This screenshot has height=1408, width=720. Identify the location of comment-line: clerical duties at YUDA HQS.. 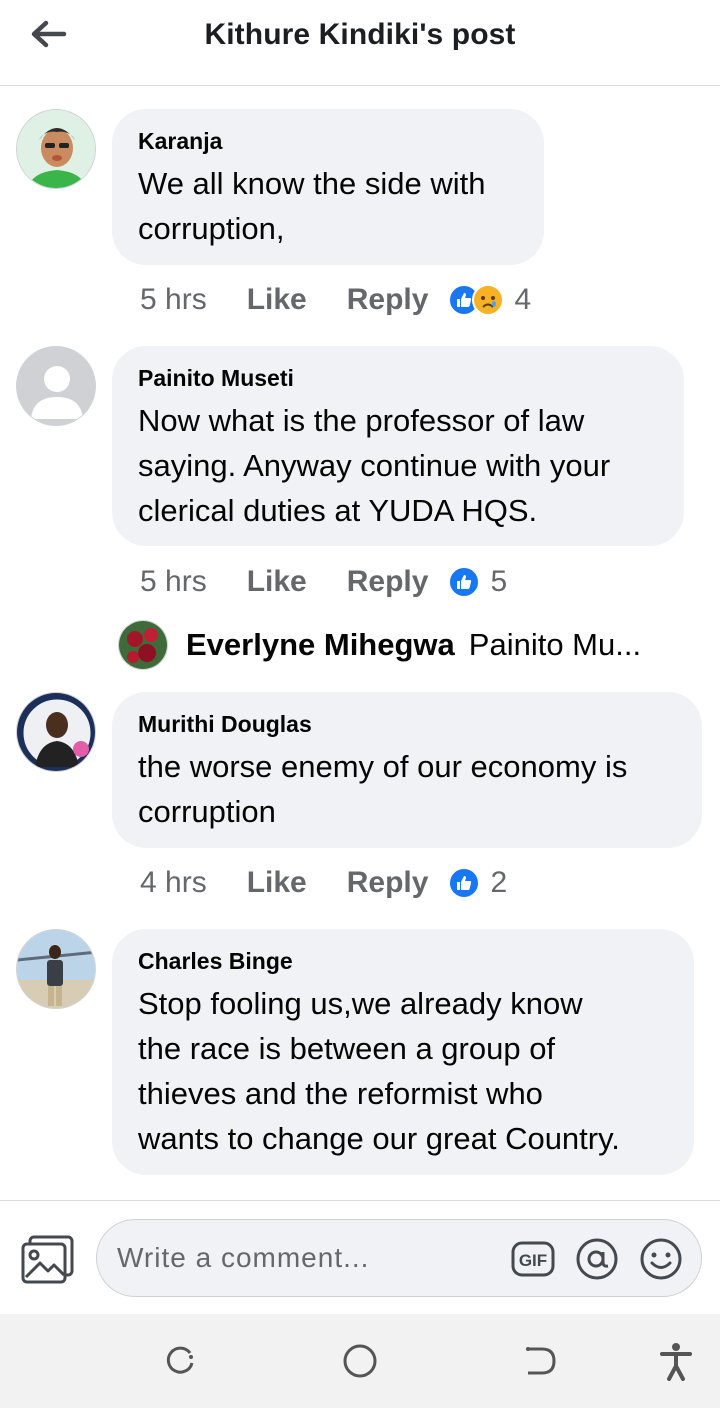
(338, 510).